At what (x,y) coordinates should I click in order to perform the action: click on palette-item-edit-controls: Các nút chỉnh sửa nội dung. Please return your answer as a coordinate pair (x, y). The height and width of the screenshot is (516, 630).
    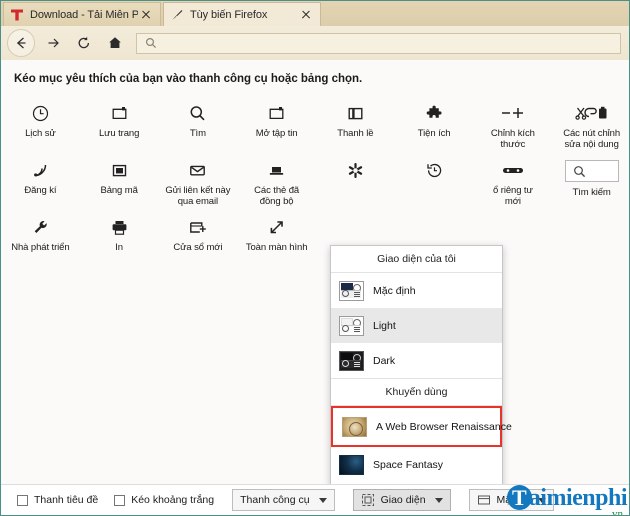
    Looking at the image, I should click on (590, 123).